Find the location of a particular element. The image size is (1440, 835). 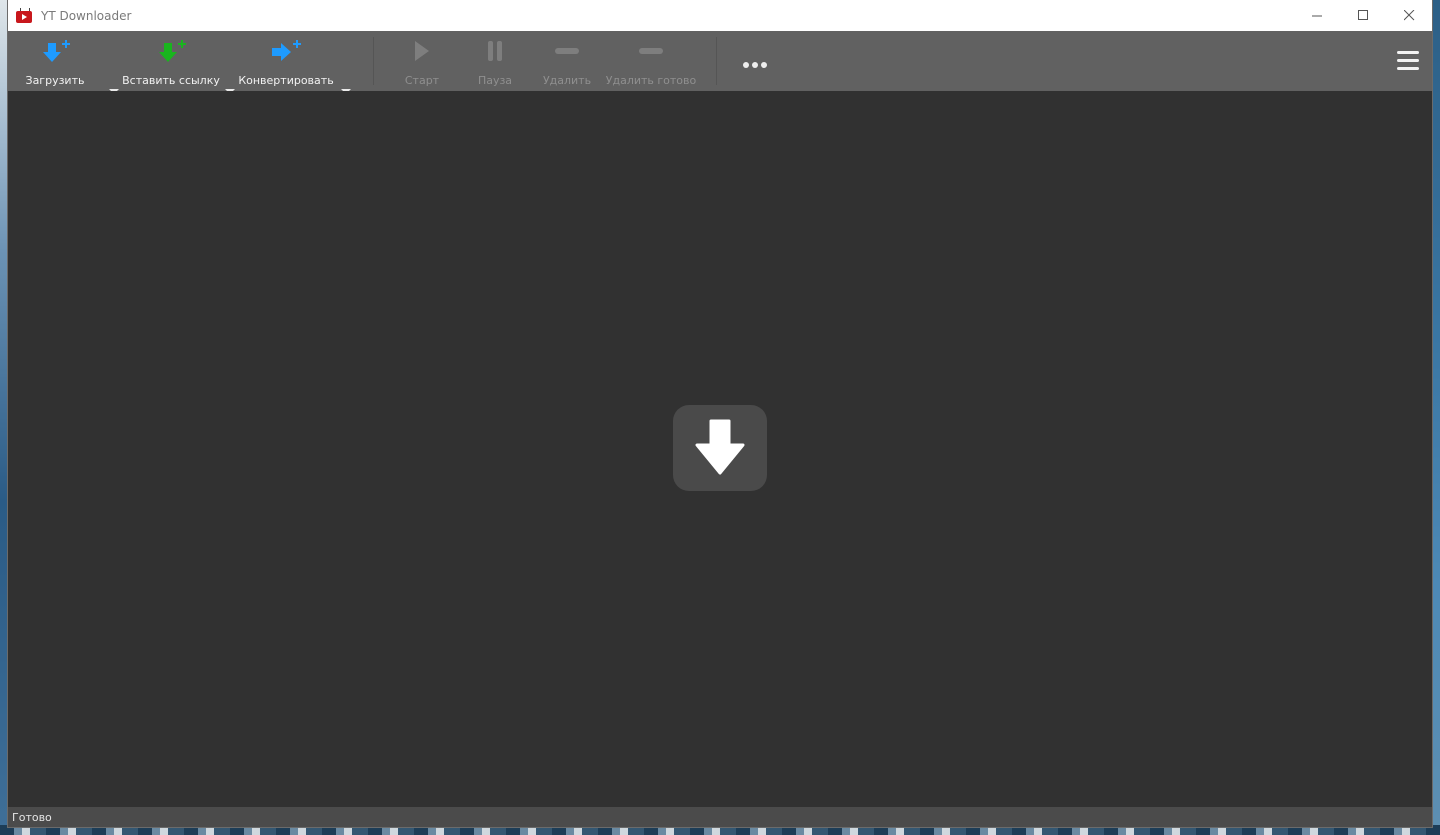

main-menu-button is located at coordinates (1408, 63).